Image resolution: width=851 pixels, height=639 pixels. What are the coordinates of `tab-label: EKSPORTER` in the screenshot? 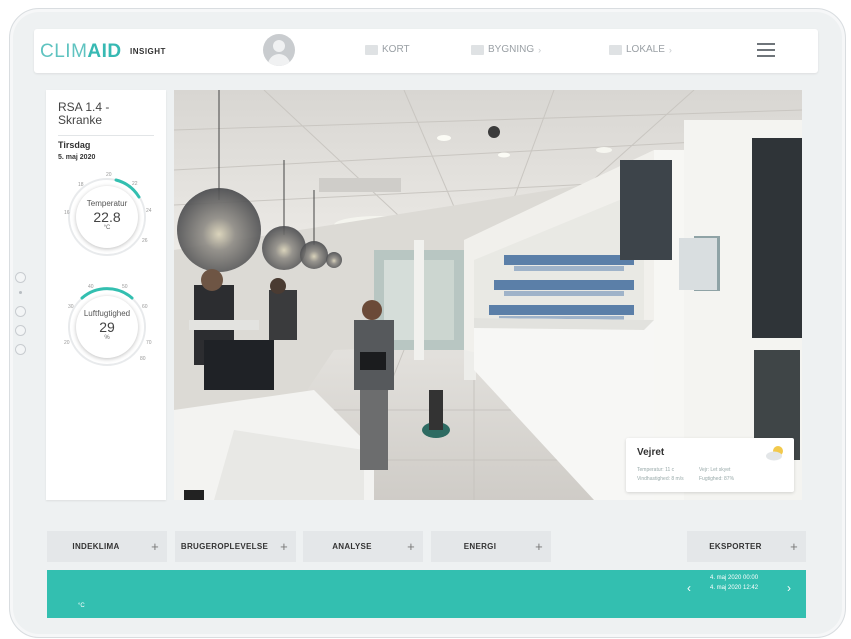 It's located at (735, 546).